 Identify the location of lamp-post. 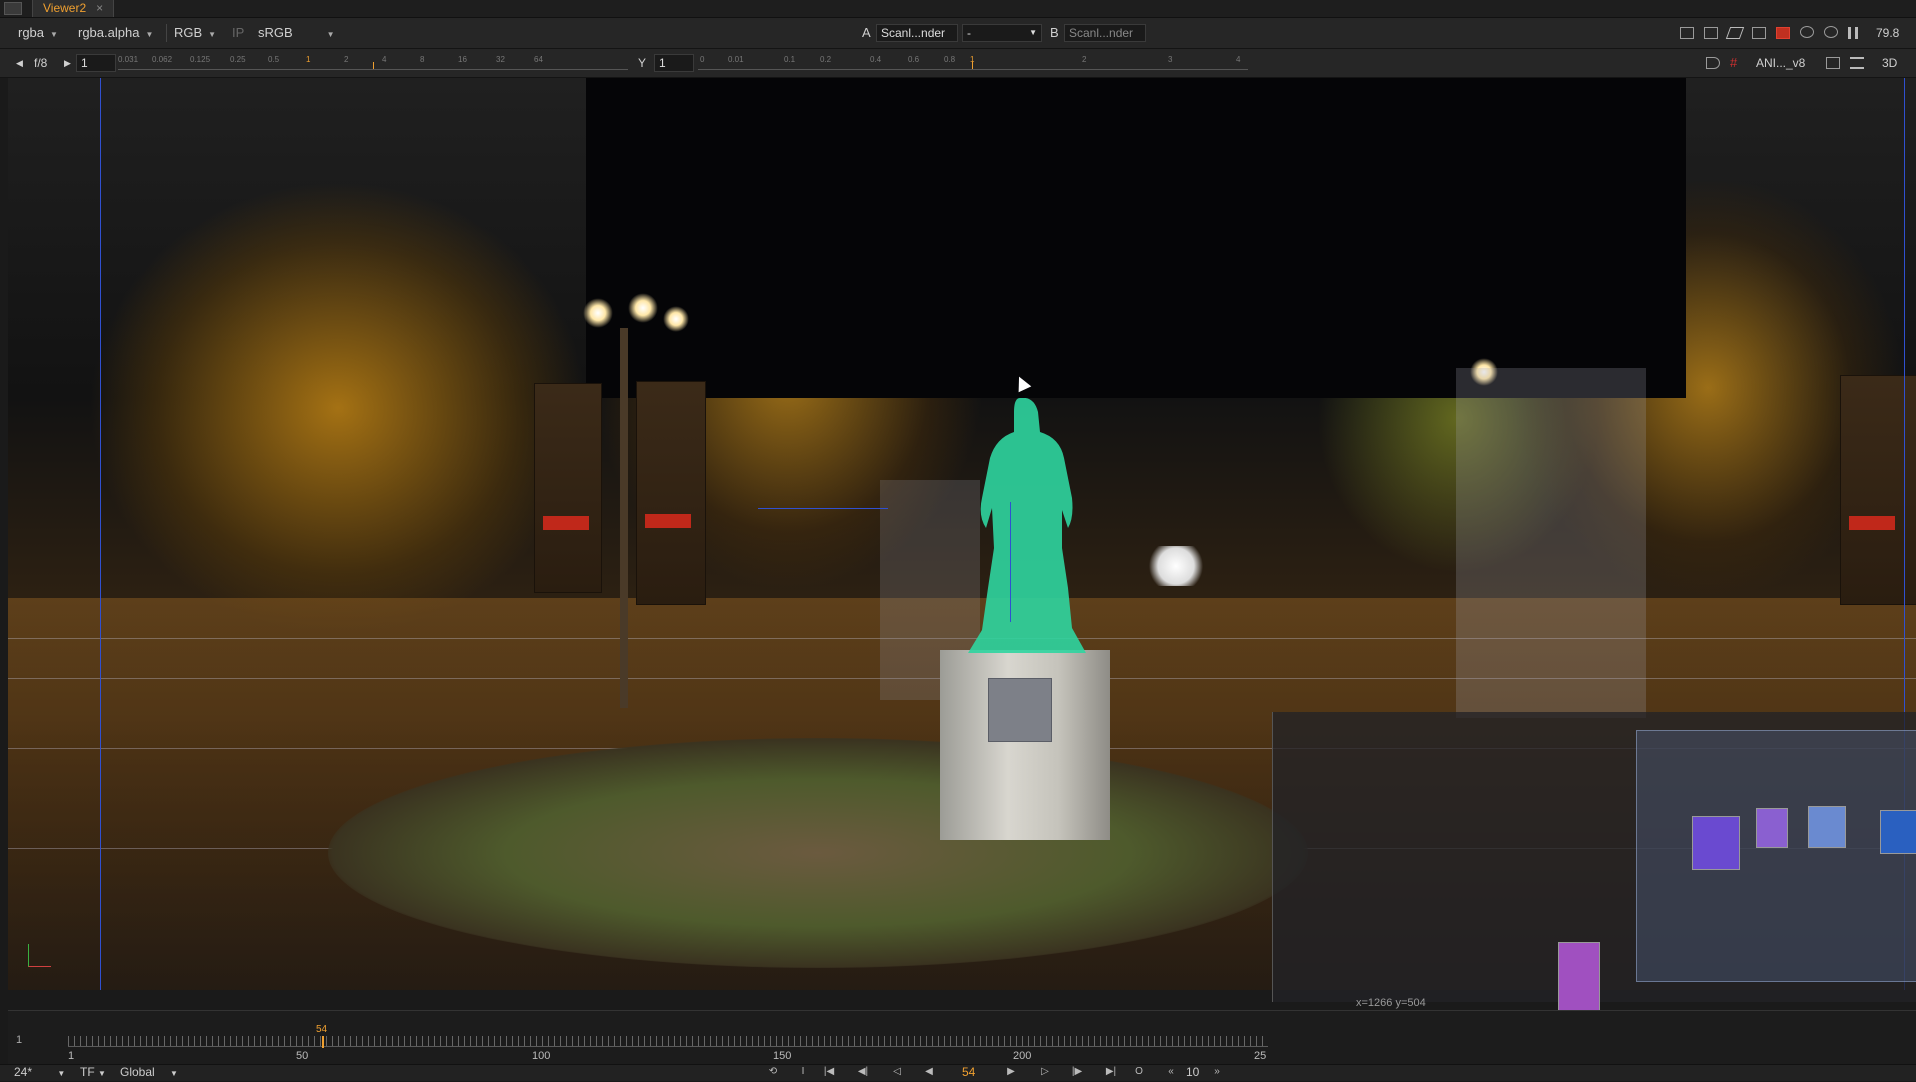
(624, 518).